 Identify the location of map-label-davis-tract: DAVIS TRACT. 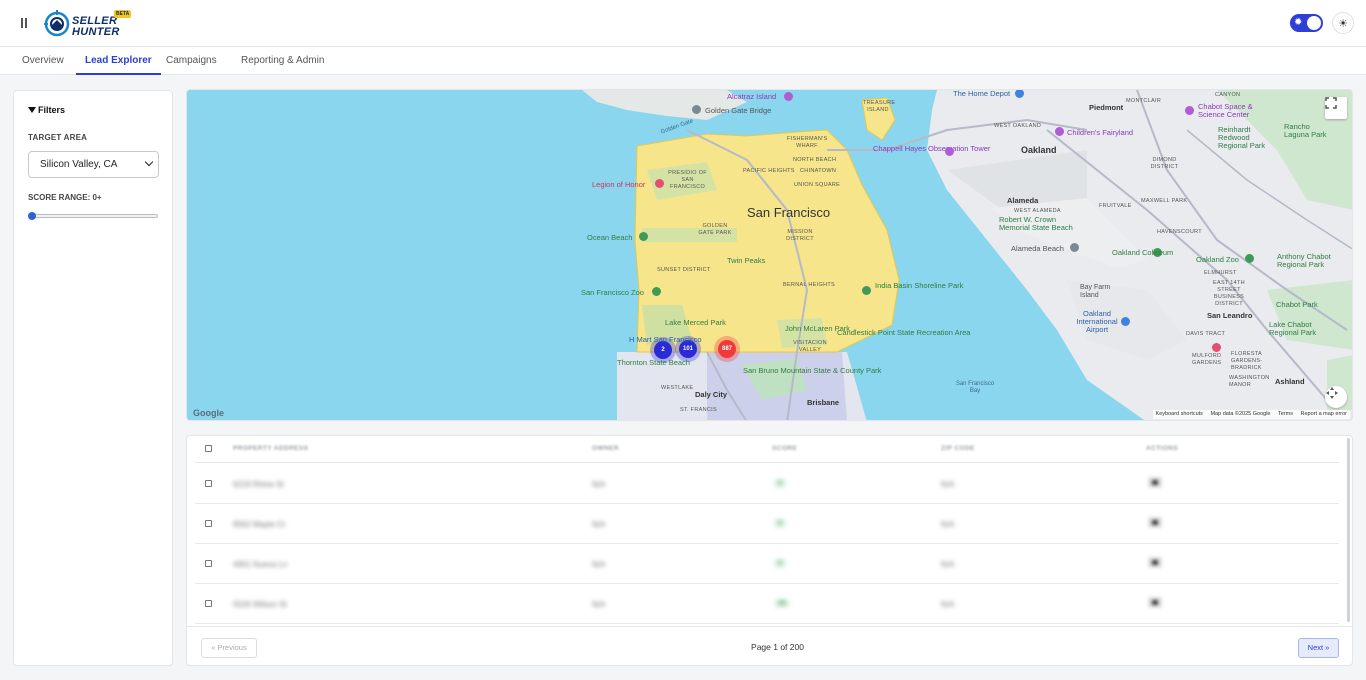
(1206, 334).